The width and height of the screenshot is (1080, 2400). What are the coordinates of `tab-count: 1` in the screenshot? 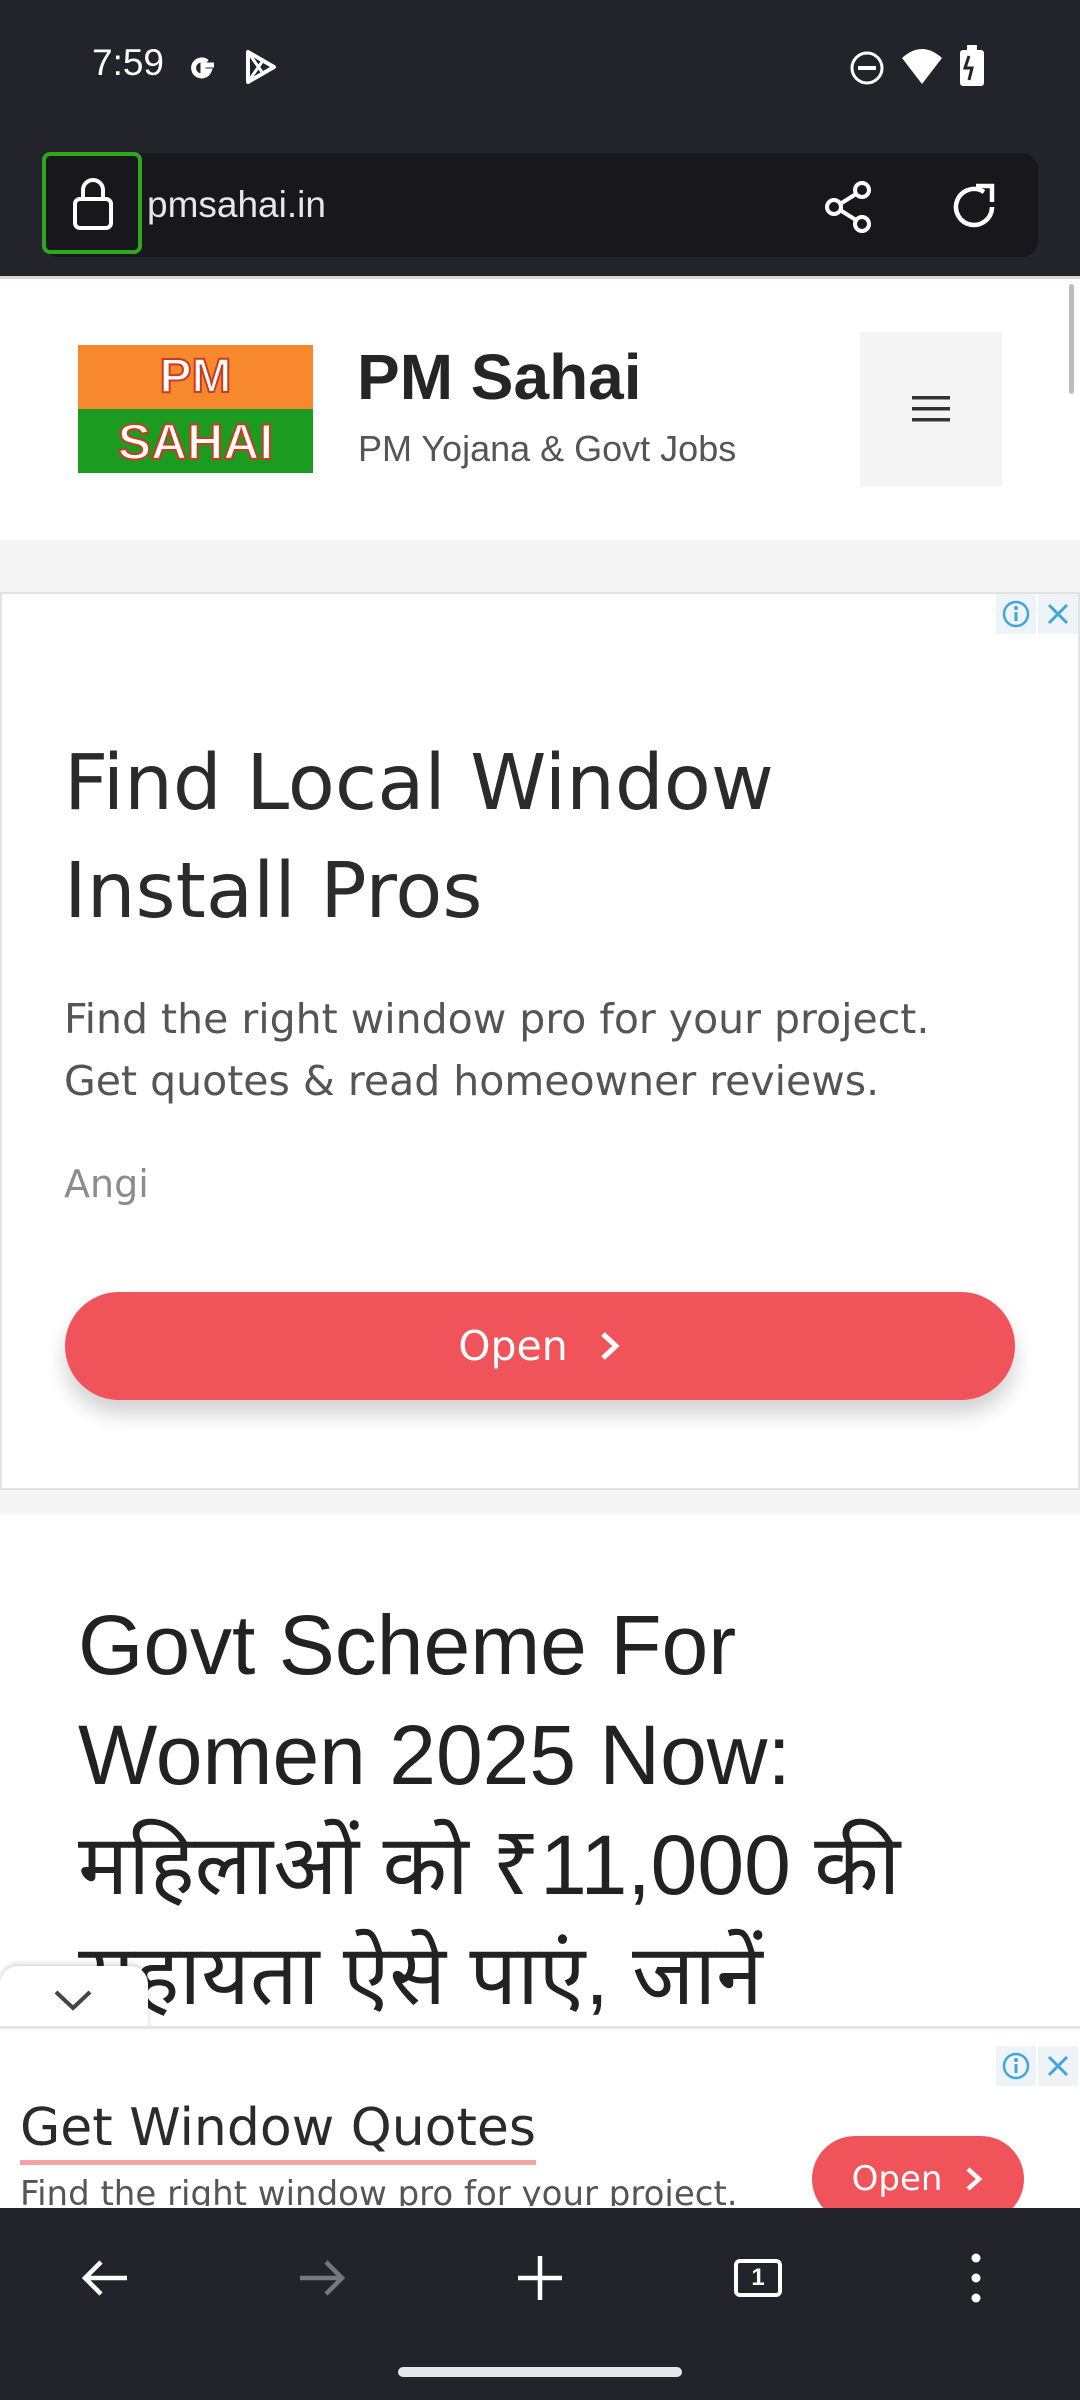 It's located at (758, 2278).